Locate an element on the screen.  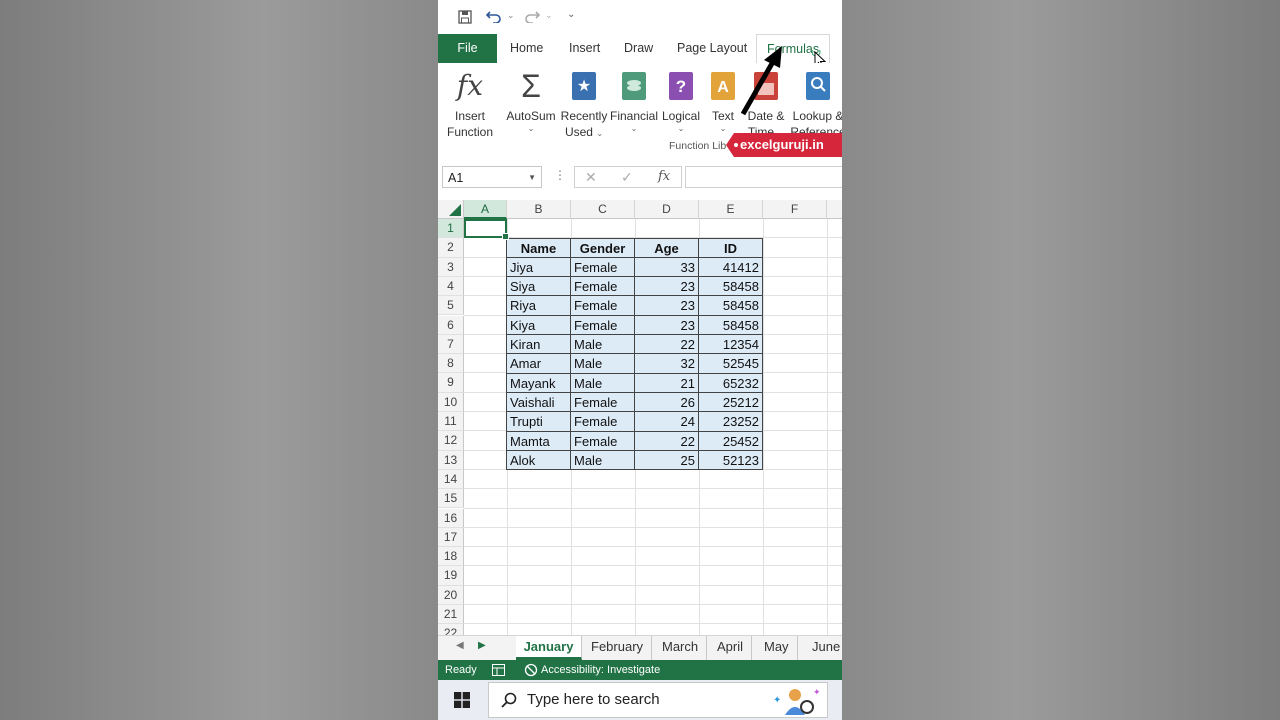
column-header-f: F is located at coordinates (795, 209).